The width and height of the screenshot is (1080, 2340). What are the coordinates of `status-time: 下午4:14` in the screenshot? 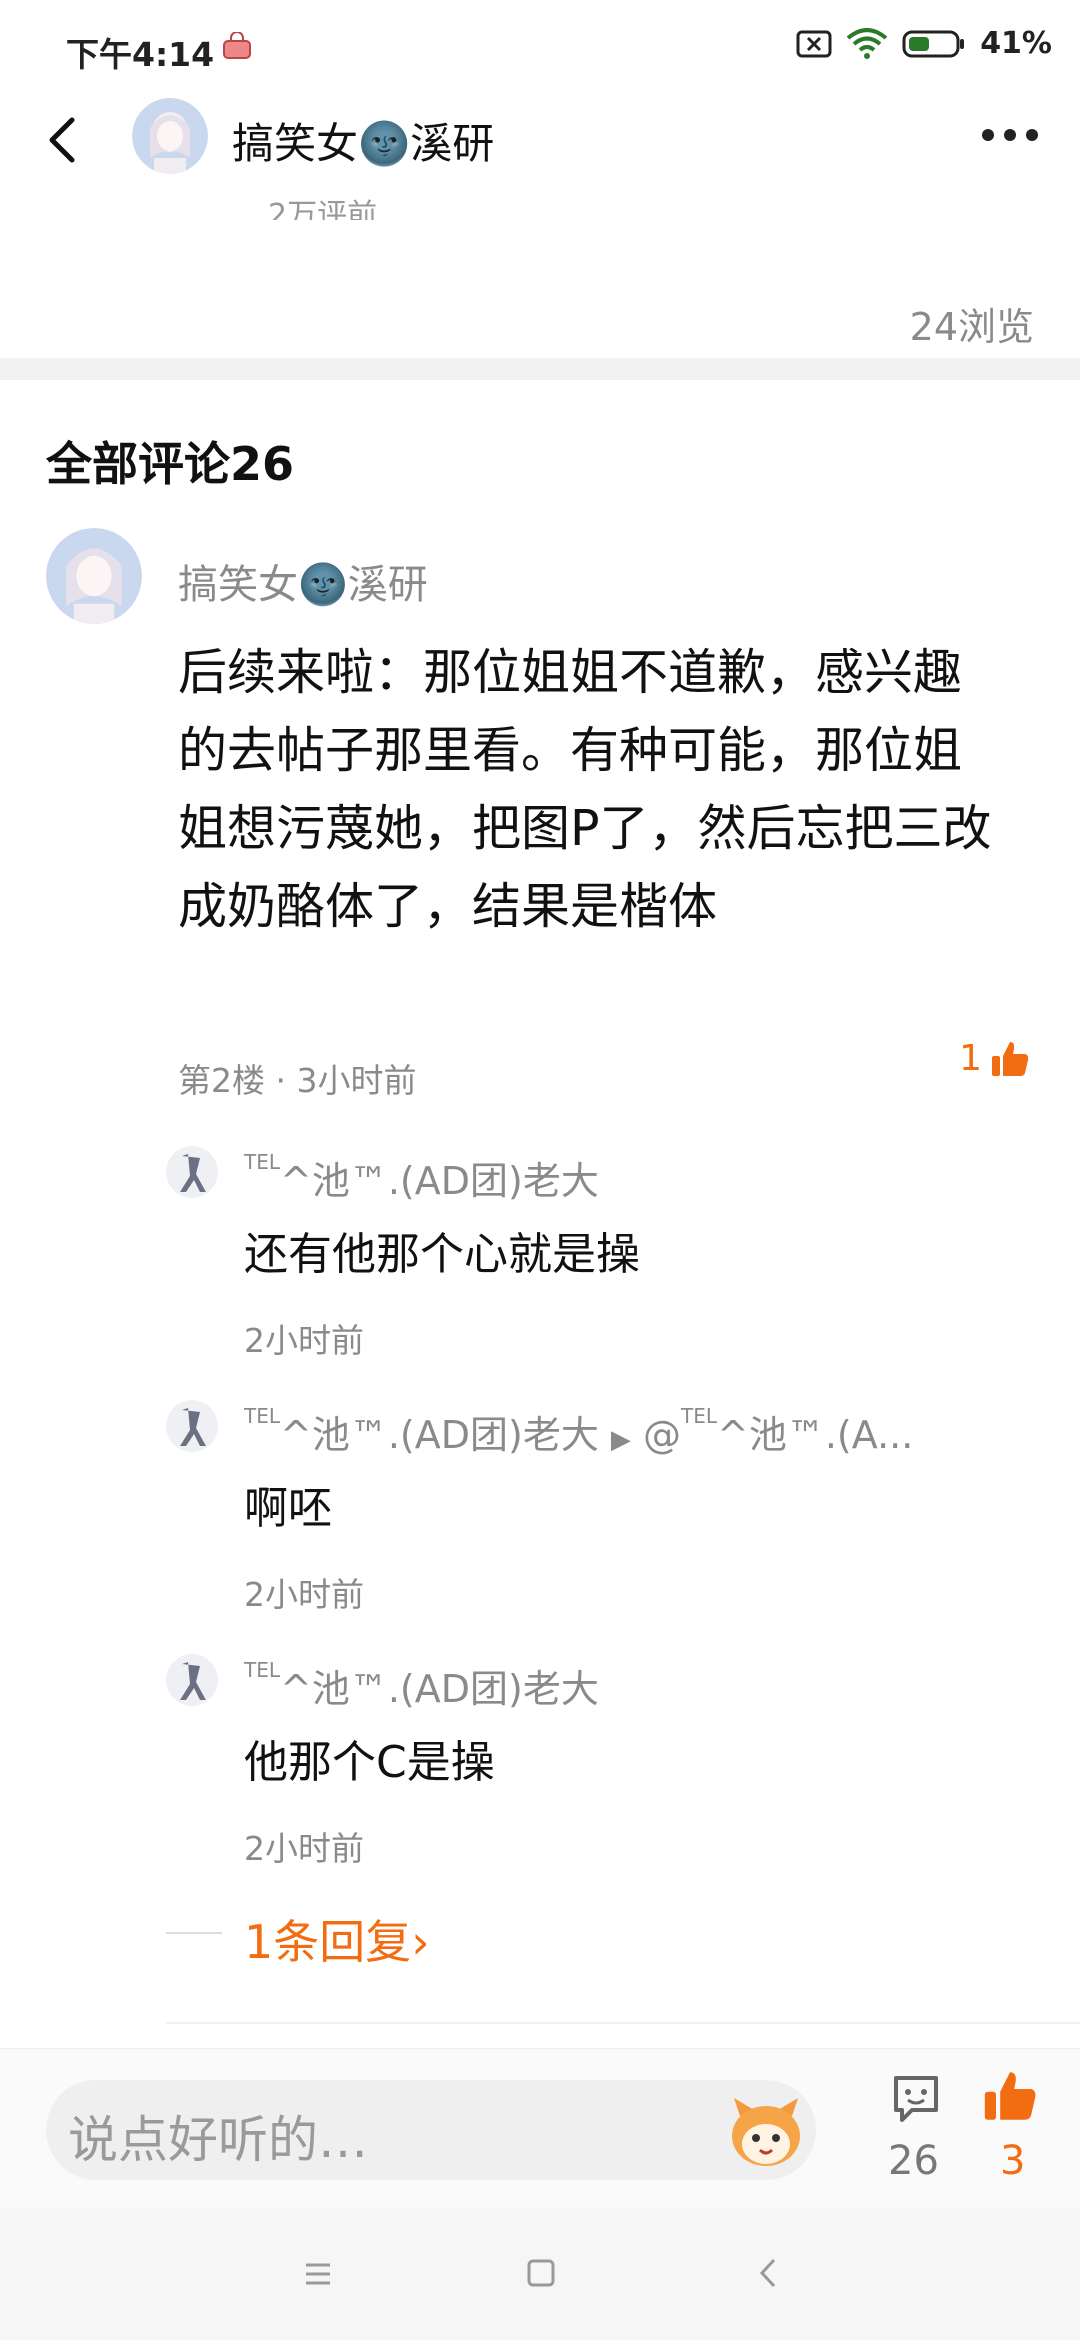 It's located at (140, 54).